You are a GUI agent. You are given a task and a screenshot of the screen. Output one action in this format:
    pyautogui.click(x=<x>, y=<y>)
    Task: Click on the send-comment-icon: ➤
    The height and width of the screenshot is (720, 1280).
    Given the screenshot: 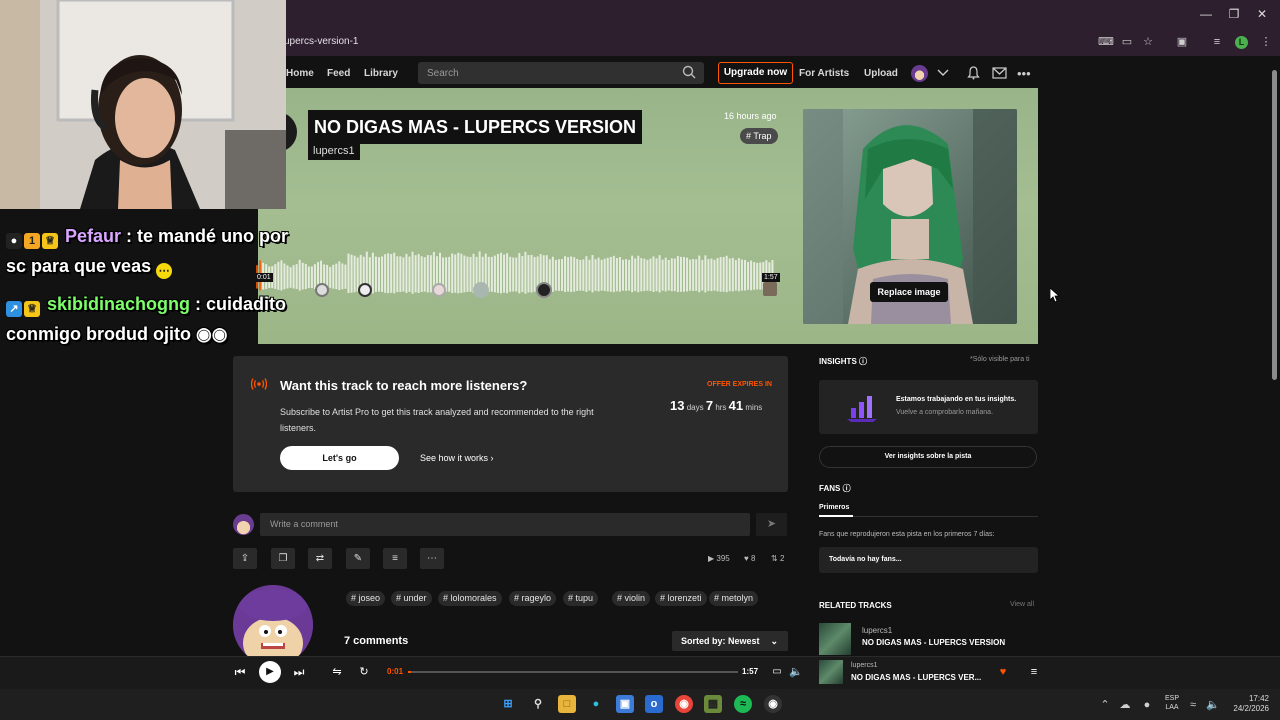 What is the action you would take?
    pyautogui.click(x=771, y=524)
    